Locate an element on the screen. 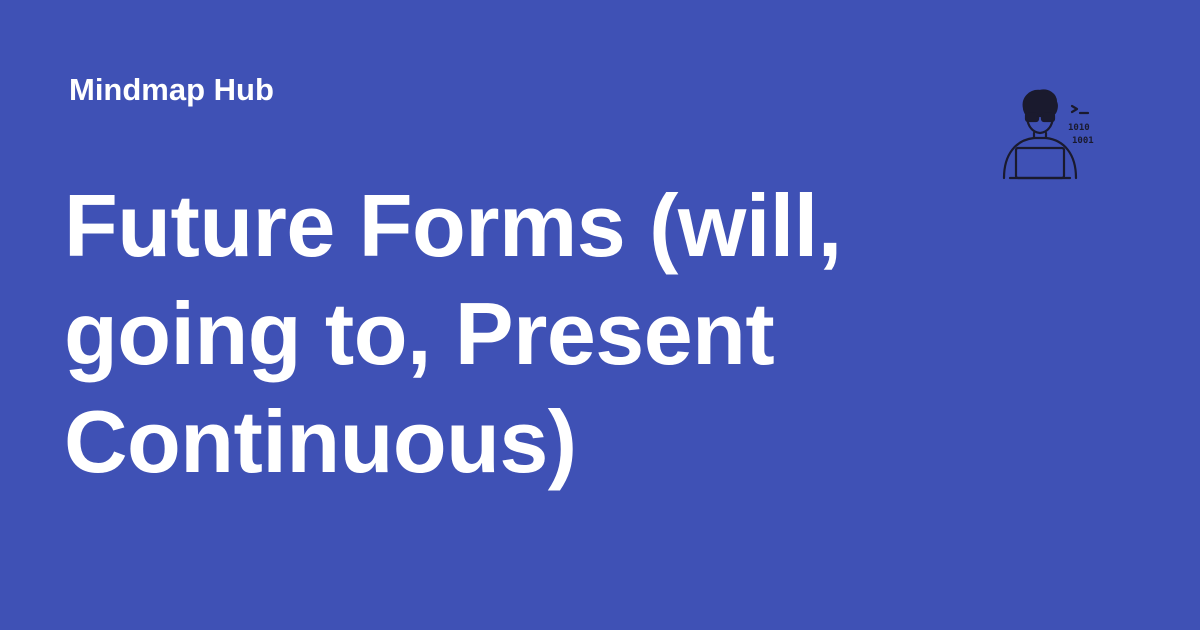  coder-with-laptop-icon: 1010 1001 is located at coordinates (1048, 136).